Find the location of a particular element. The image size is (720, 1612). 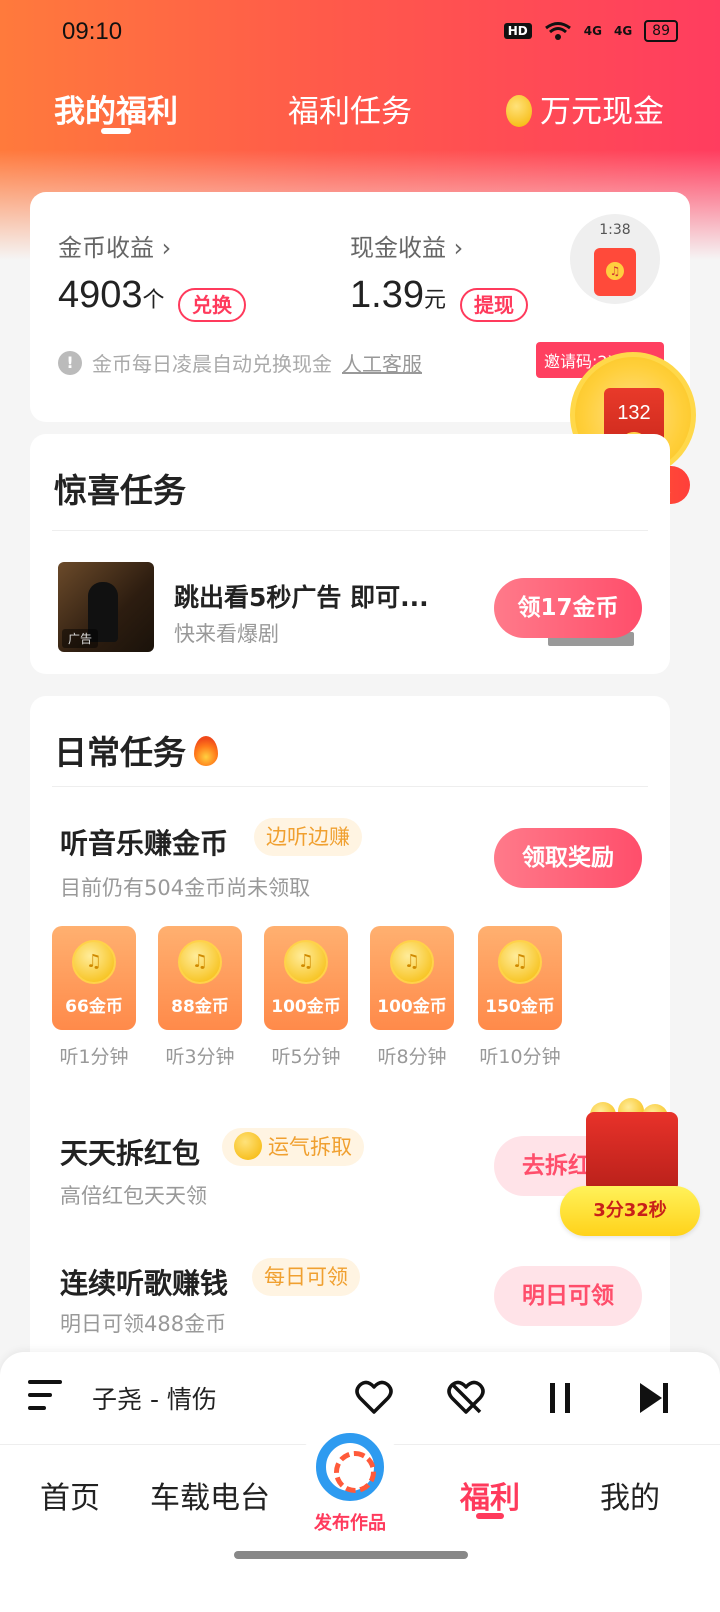

music-task-sub: 目前仍有504金币尚未领取 is located at coordinates (185, 888).